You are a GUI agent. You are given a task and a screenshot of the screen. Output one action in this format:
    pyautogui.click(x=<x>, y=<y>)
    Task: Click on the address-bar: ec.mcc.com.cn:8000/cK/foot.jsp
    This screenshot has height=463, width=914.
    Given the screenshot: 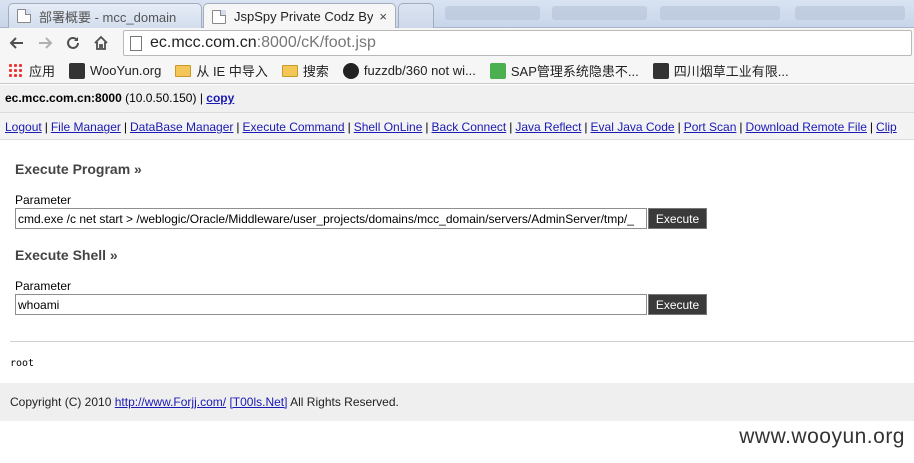 What is the action you would take?
    pyautogui.click(x=517, y=43)
    